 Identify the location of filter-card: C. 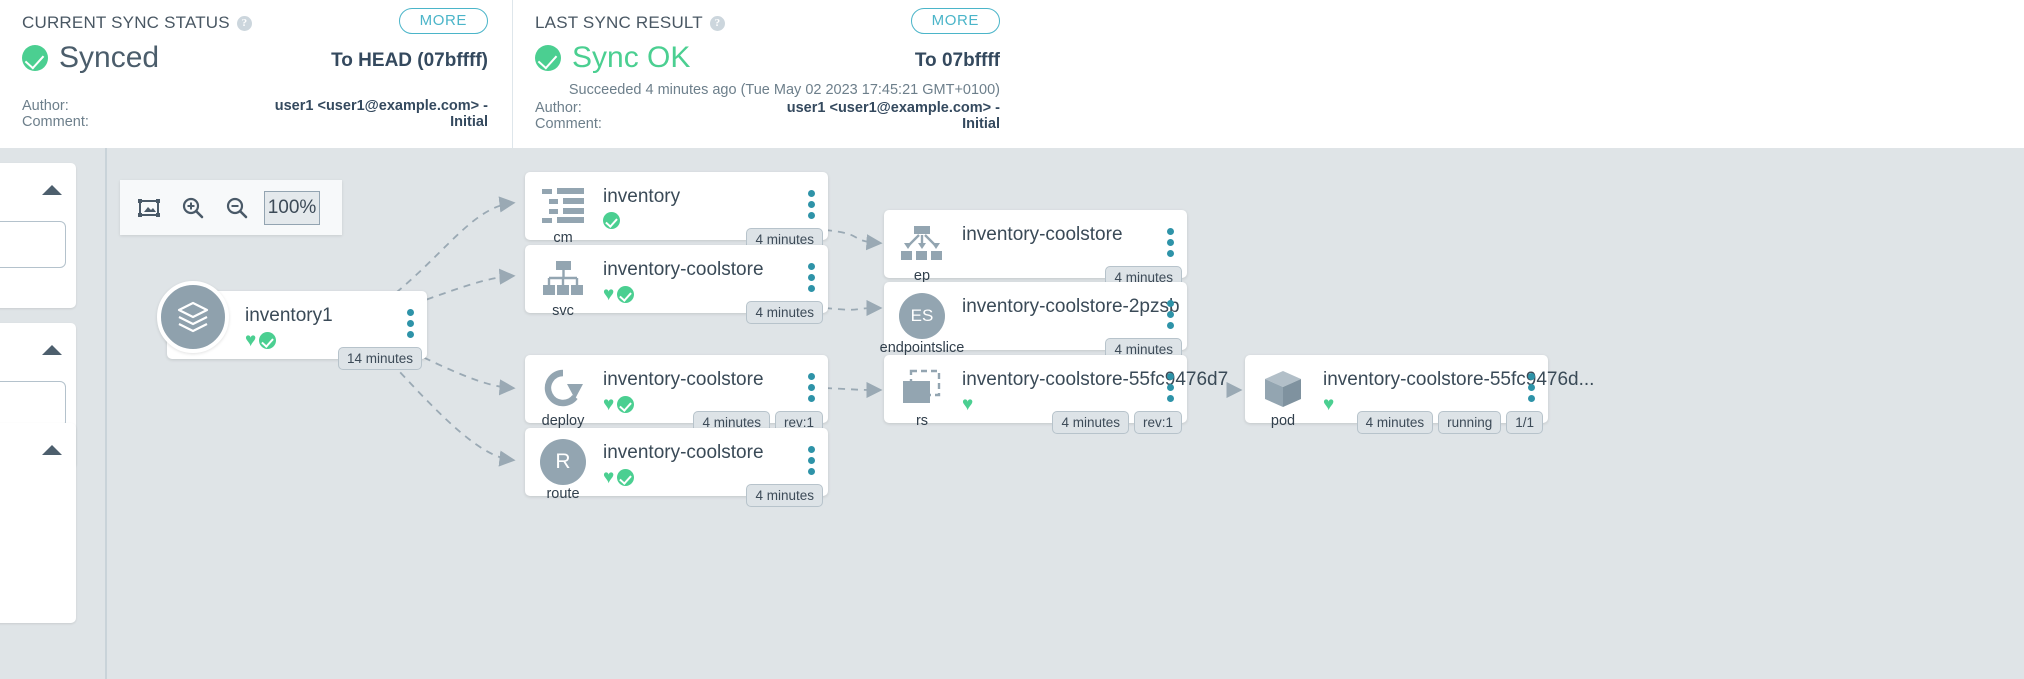
(38, 523).